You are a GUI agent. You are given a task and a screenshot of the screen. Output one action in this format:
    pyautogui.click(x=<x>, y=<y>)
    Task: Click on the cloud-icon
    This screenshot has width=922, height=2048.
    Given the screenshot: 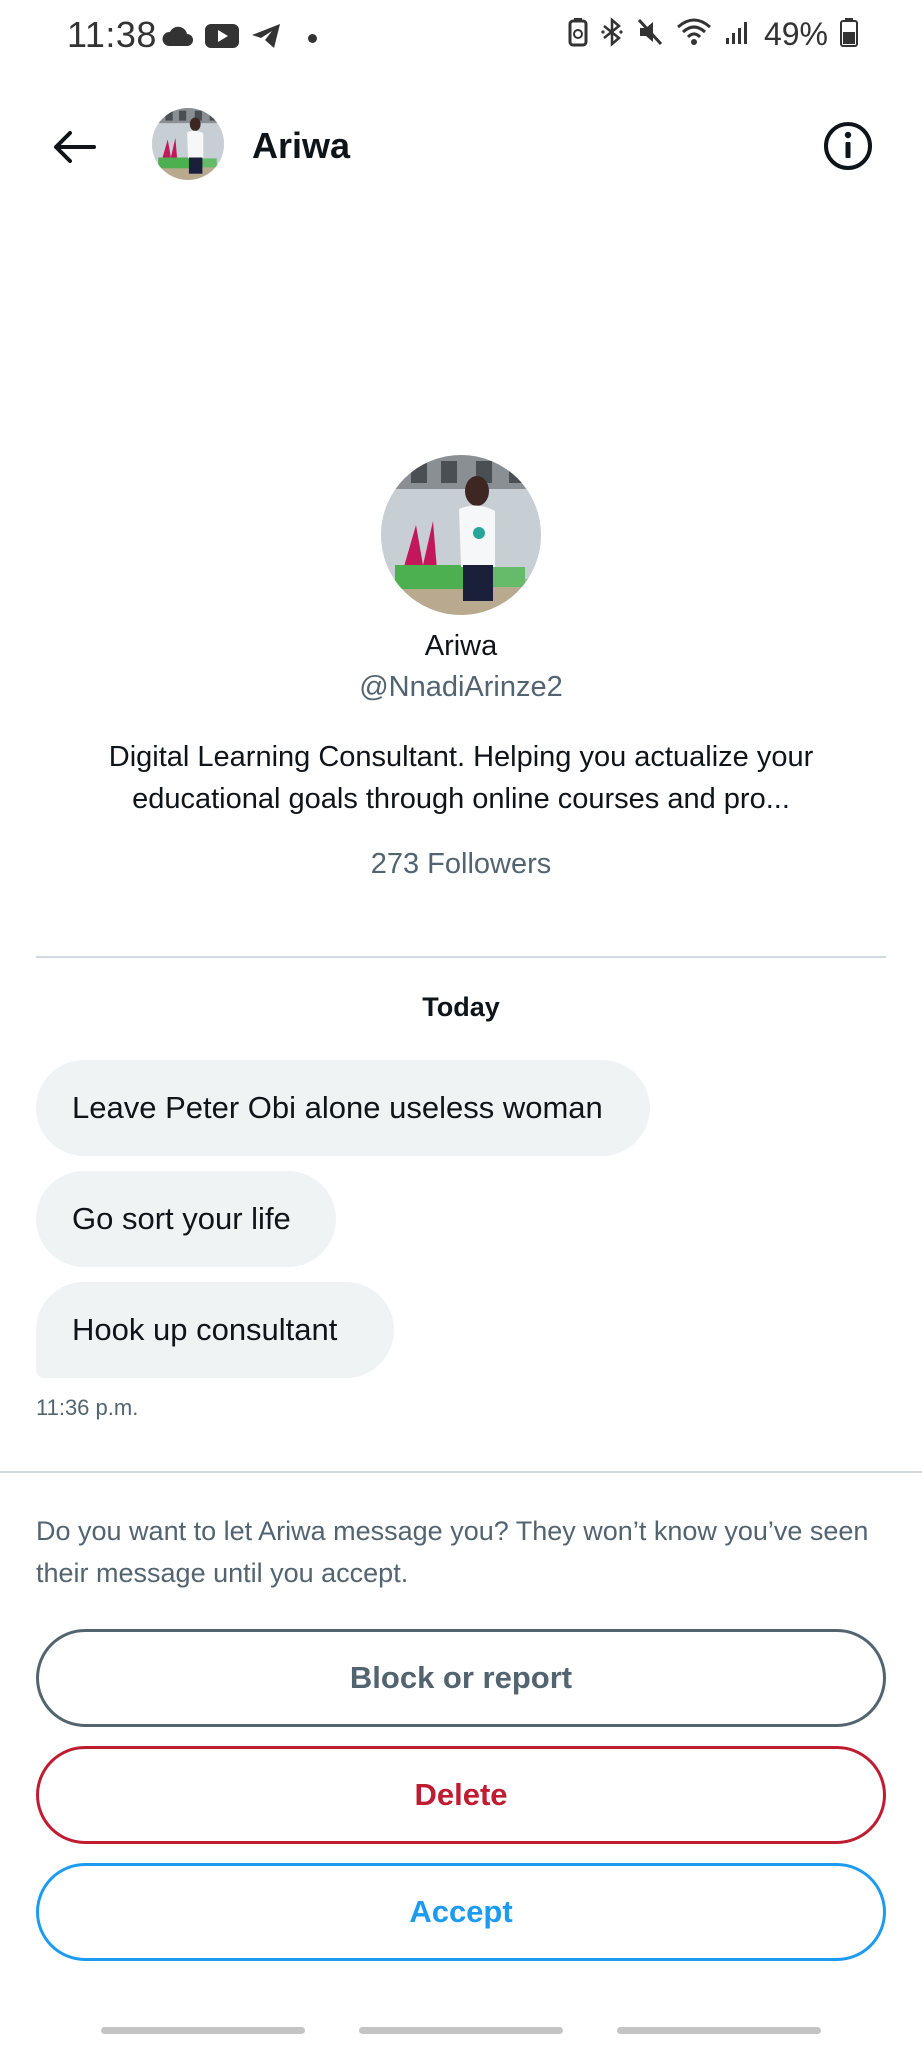 What is the action you would take?
    pyautogui.click(x=177, y=38)
    